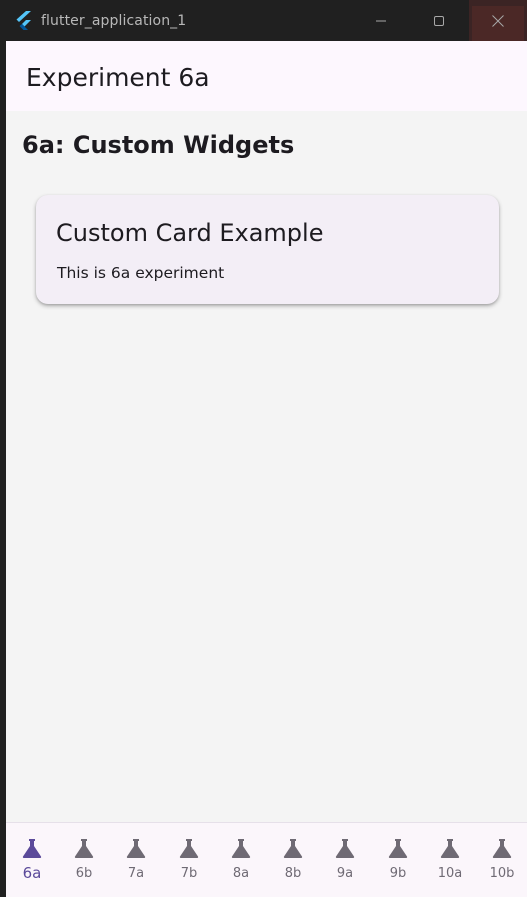 The image size is (527, 897). Describe the element at coordinates (118, 77) in the screenshot. I see `app-bar-title: Experiment 6a` at that location.